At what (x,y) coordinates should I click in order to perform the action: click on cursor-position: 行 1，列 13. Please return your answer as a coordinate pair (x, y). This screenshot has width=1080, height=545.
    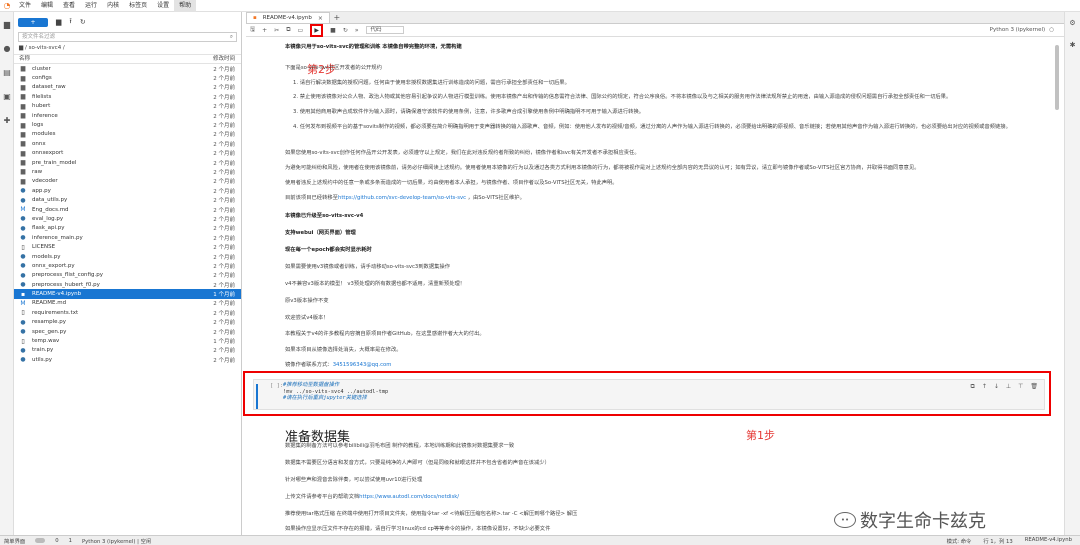
    Looking at the image, I should click on (997, 541).